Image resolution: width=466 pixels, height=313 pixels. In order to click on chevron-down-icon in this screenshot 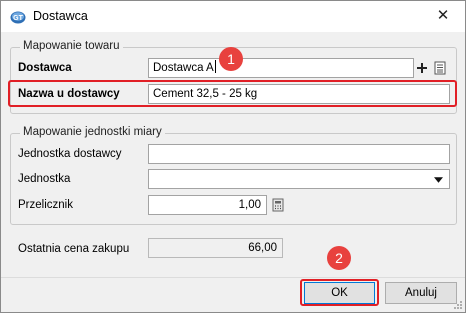, I will do `click(438, 180)`.